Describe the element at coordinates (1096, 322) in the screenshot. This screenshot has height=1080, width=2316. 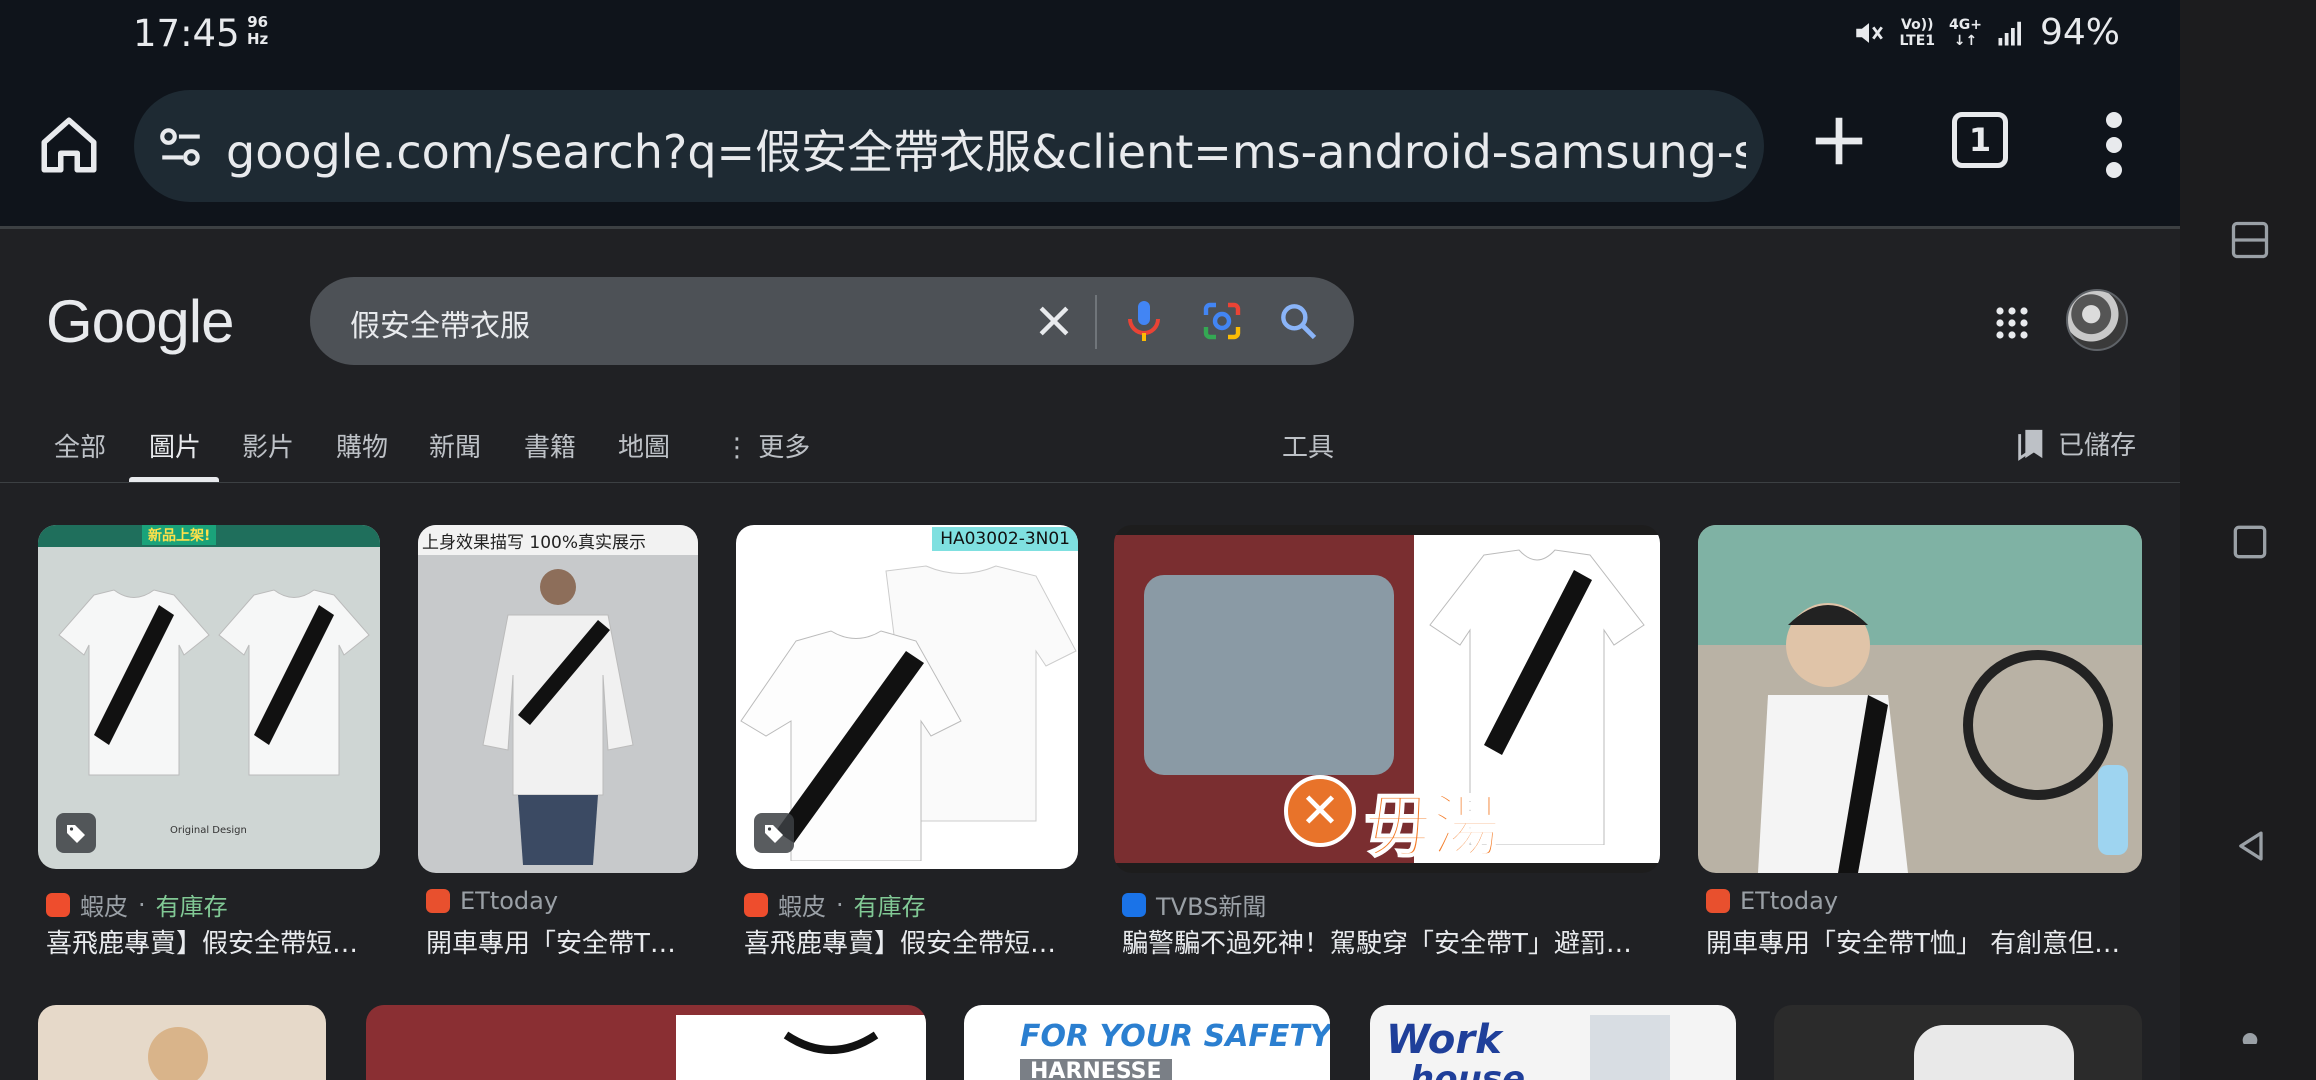
I see `search-box-separator` at that location.